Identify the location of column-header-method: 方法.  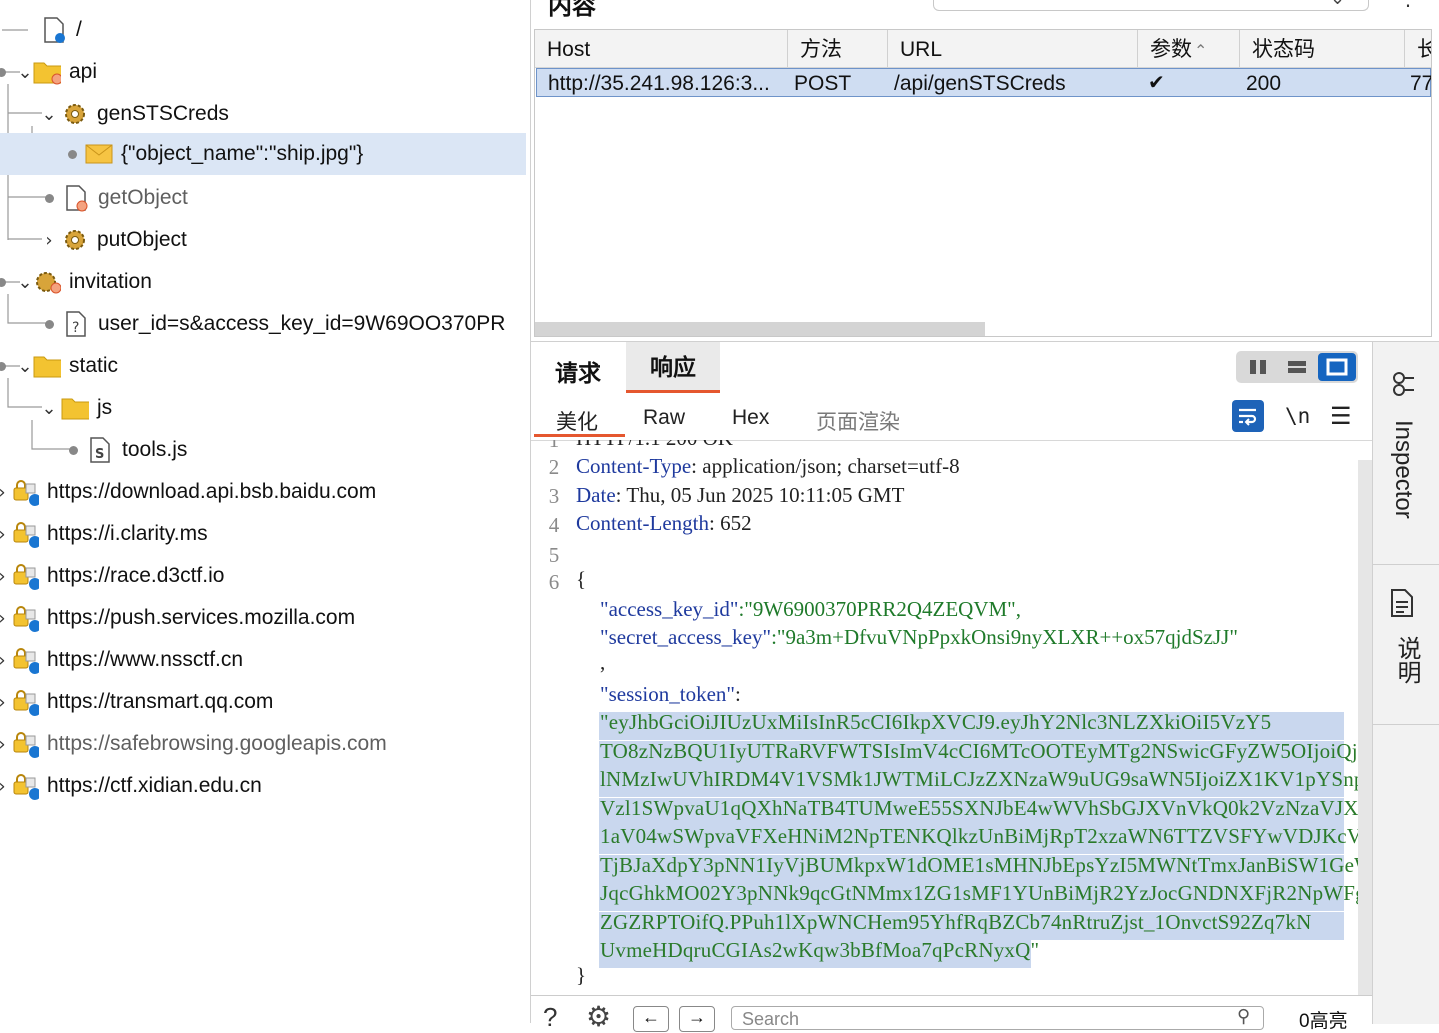
(838, 48).